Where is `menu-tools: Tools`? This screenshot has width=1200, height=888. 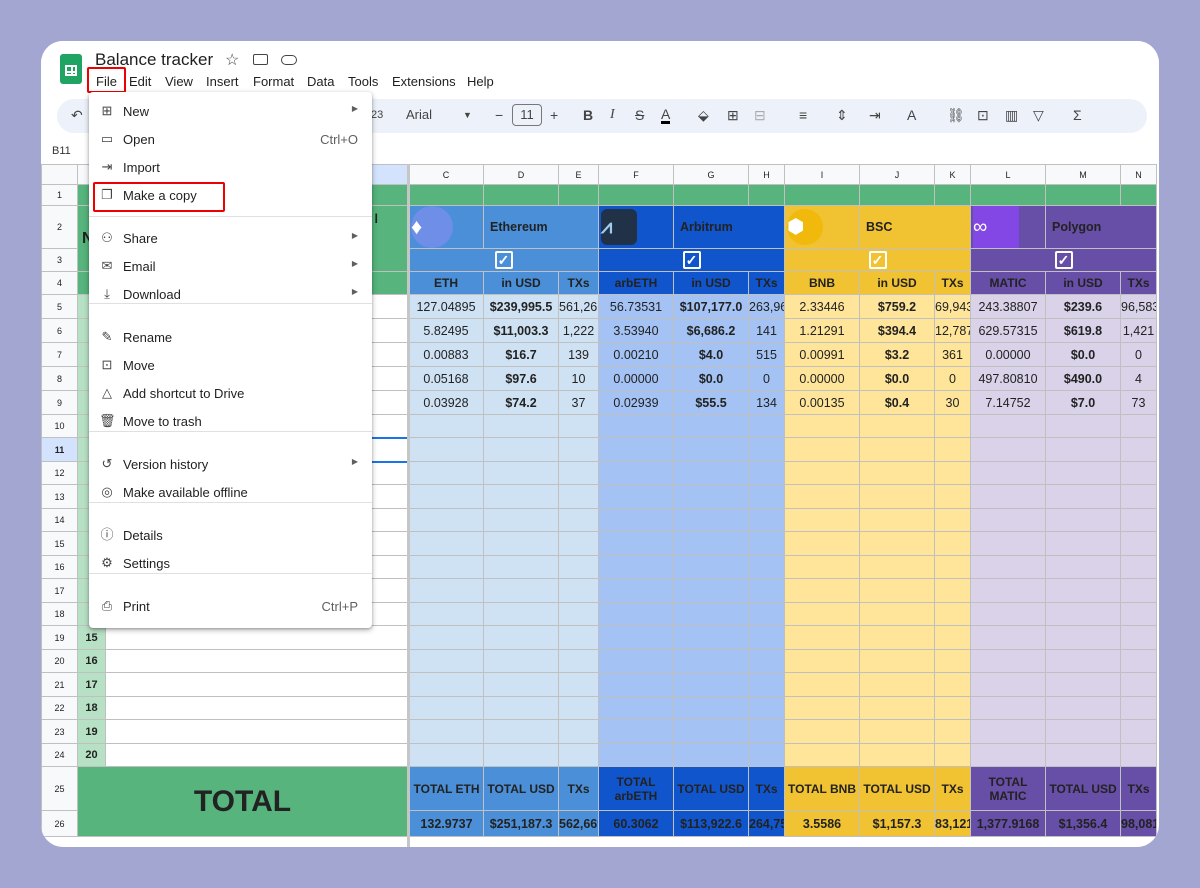 menu-tools: Tools is located at coordinates (363, 81).